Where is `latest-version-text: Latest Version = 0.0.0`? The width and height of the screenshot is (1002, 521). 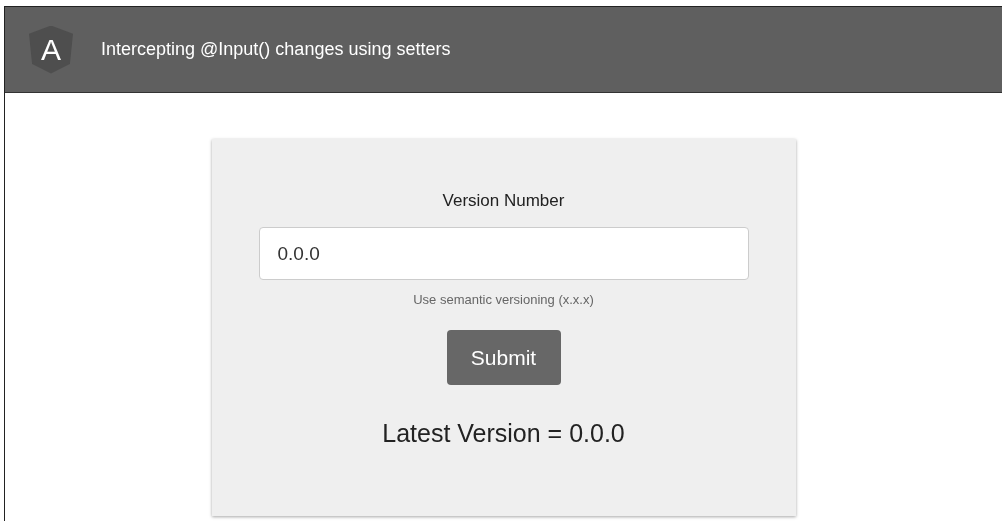 latest-version-text: Latest Version = 0.0.0 is located at coordinates (503, 433).